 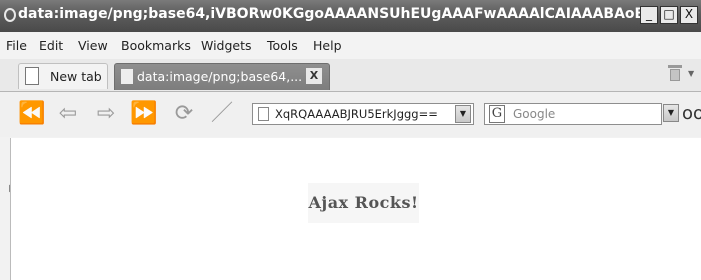 I want to click on tab-bar: New tab data:image/png;base64,... X ▼, so click(x=350, y=75).